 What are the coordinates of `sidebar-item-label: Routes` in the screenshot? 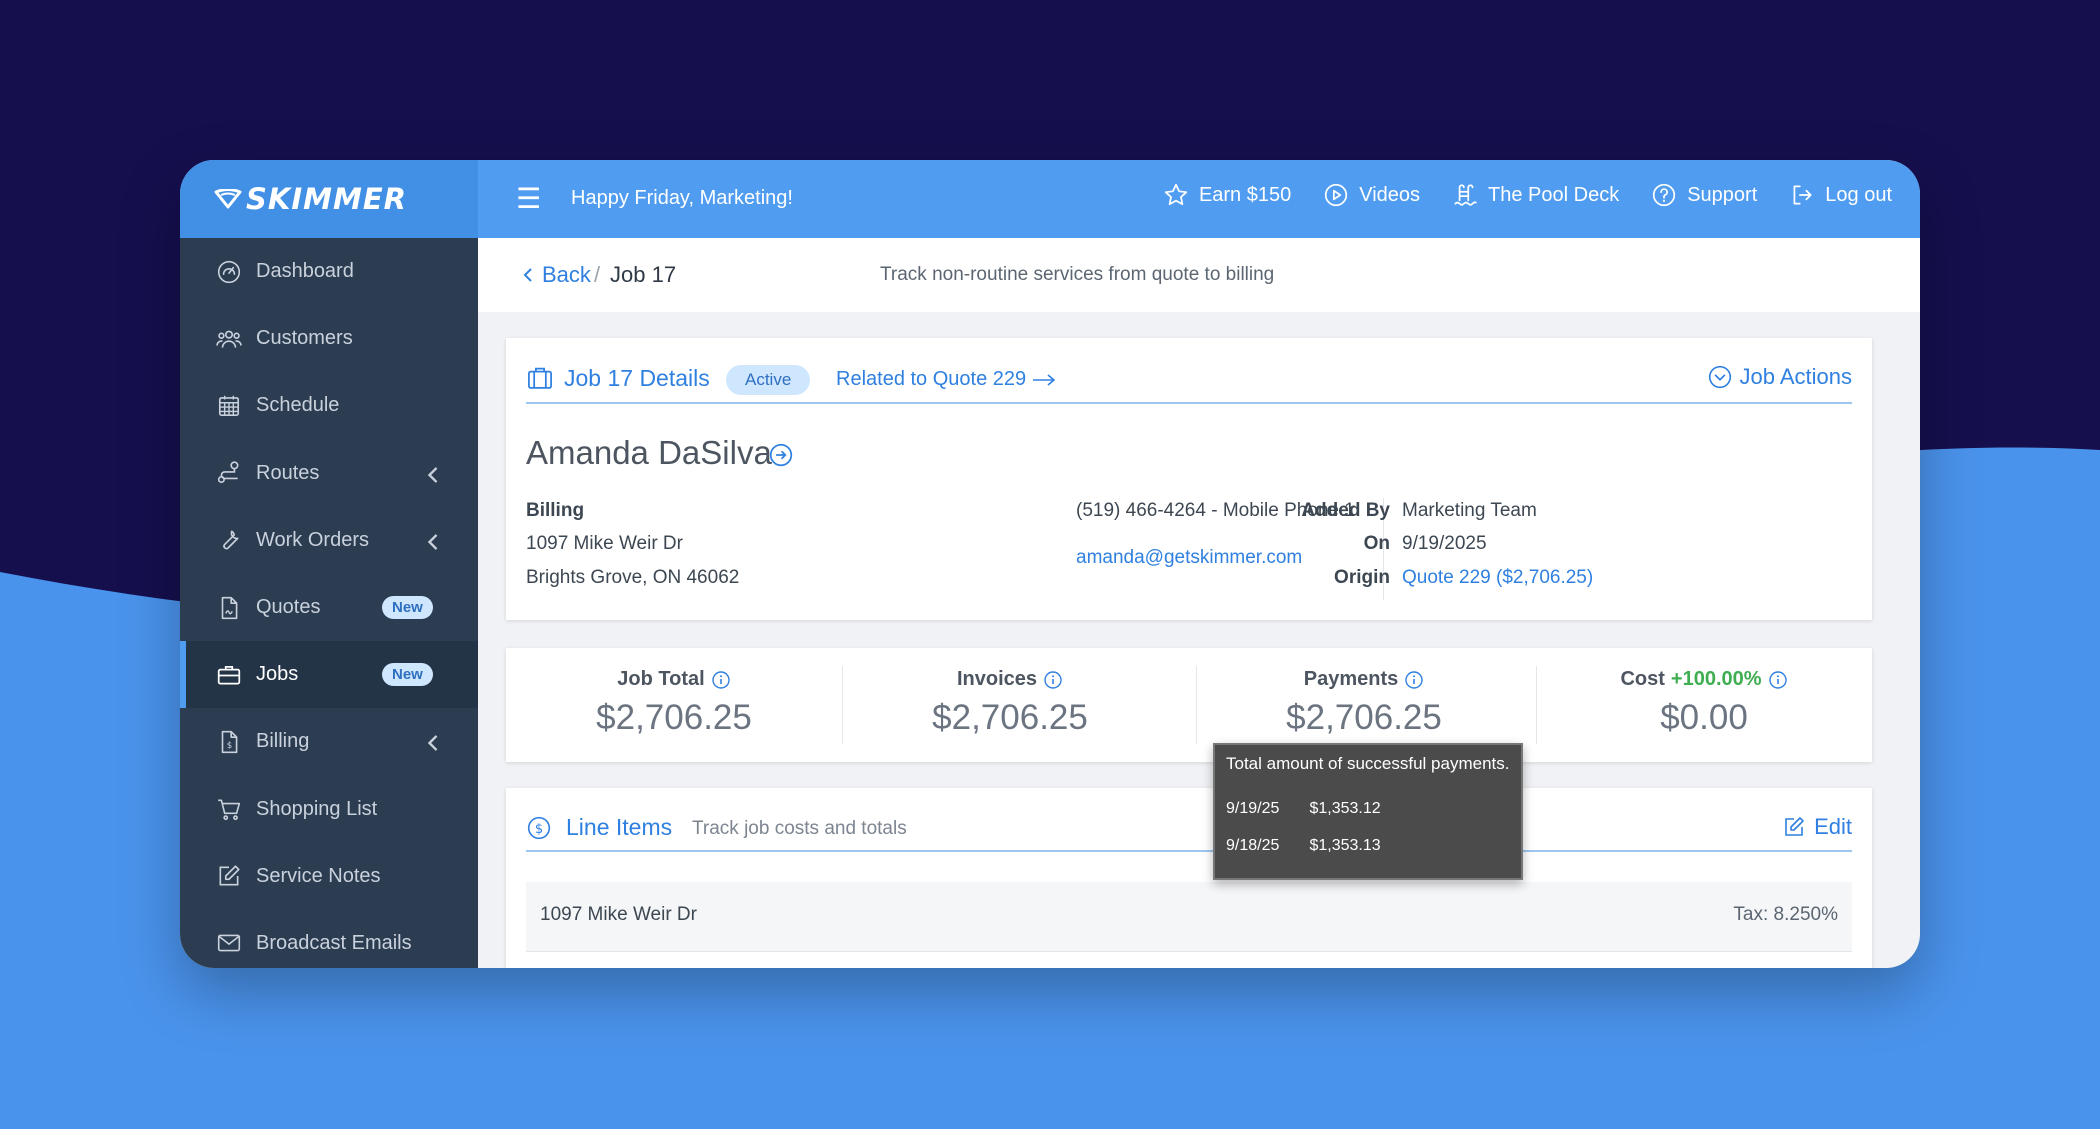 It's located at (288, 472).